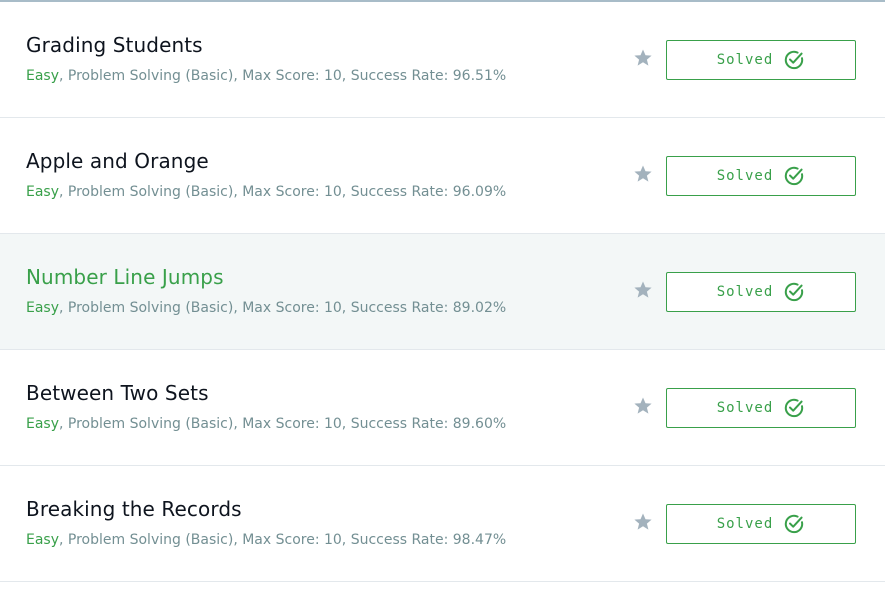  I want to click on challenge-title: Grading Students, so click(114, 45).